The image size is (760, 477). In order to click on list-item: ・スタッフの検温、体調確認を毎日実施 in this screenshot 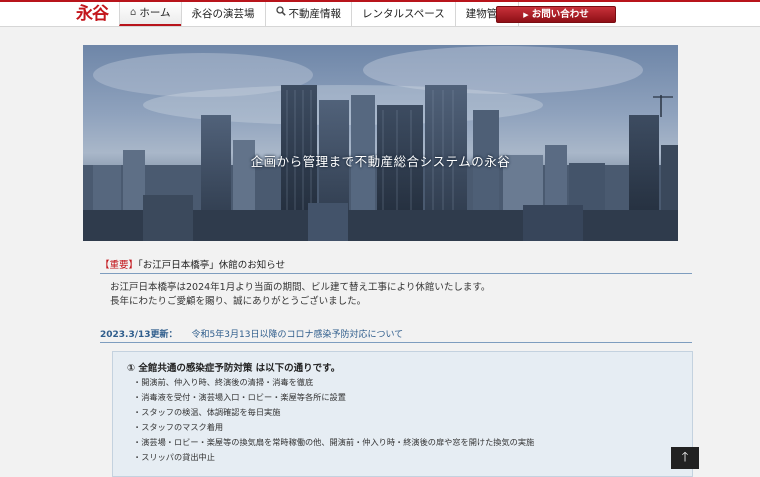, I will do `click(207, 412)`.